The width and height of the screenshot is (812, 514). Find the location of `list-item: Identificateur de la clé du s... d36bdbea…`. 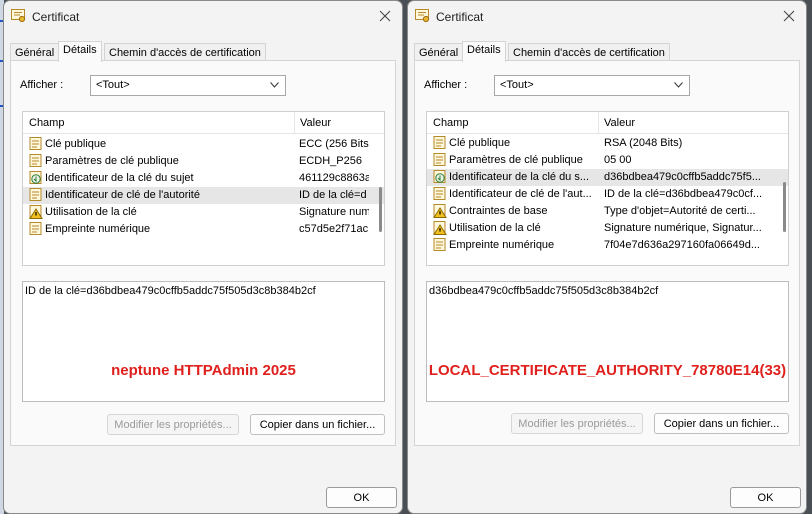

list-item: Identificateur de la clé du s... d36bdbea… is located at coordinates (607, 177).